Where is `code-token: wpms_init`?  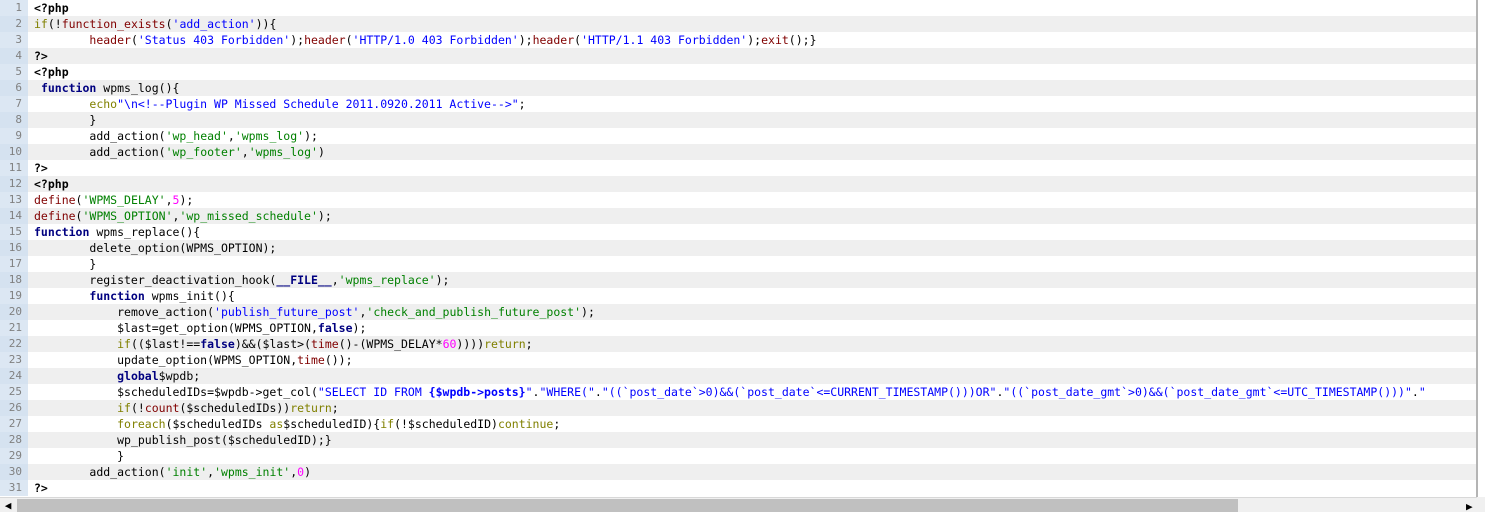 code-token: wpms_init is located at coordinates (183, 296).